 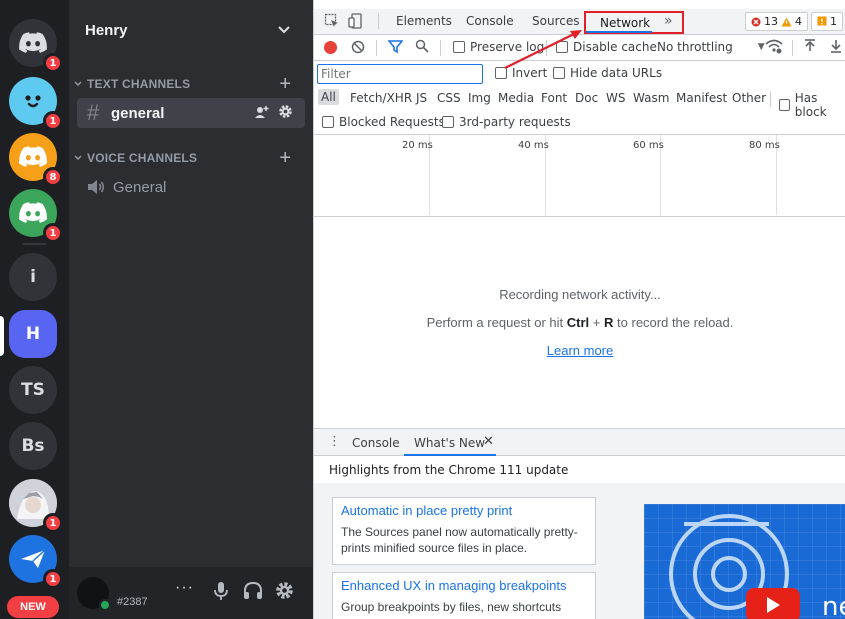 What do you see at coordinates (191, 187) in the screenshot?
I see `channel-voice-general: General` at bounding box center [191, 187].